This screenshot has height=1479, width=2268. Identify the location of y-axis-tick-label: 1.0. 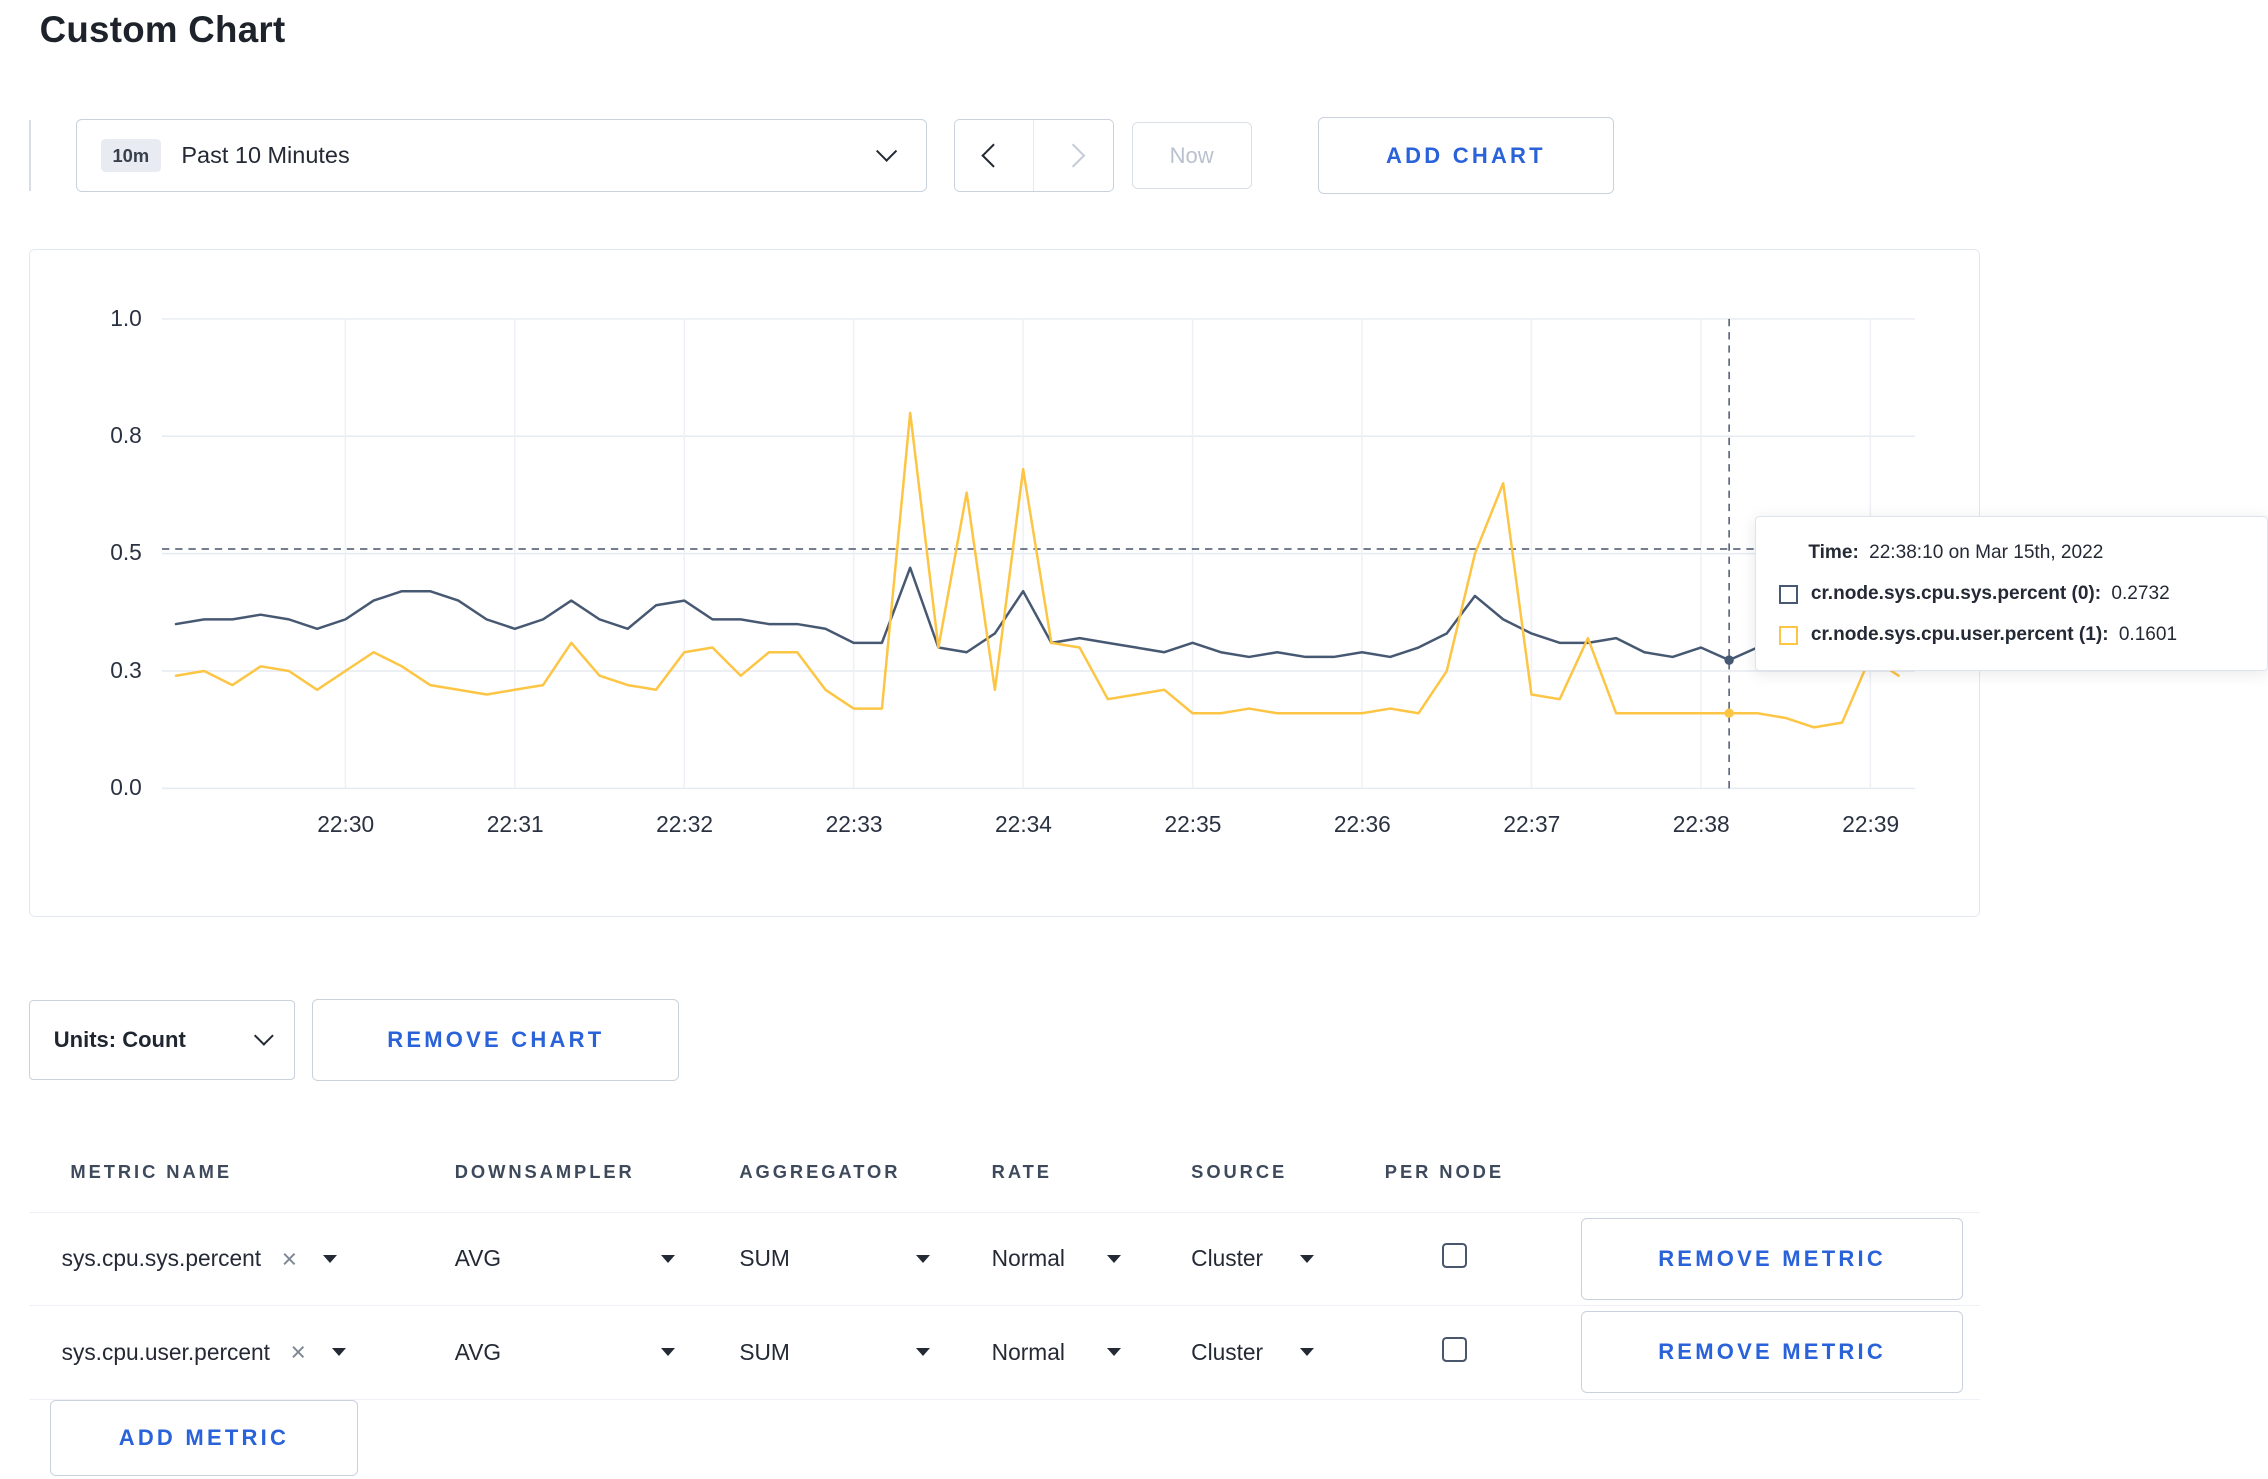
(126, 317).